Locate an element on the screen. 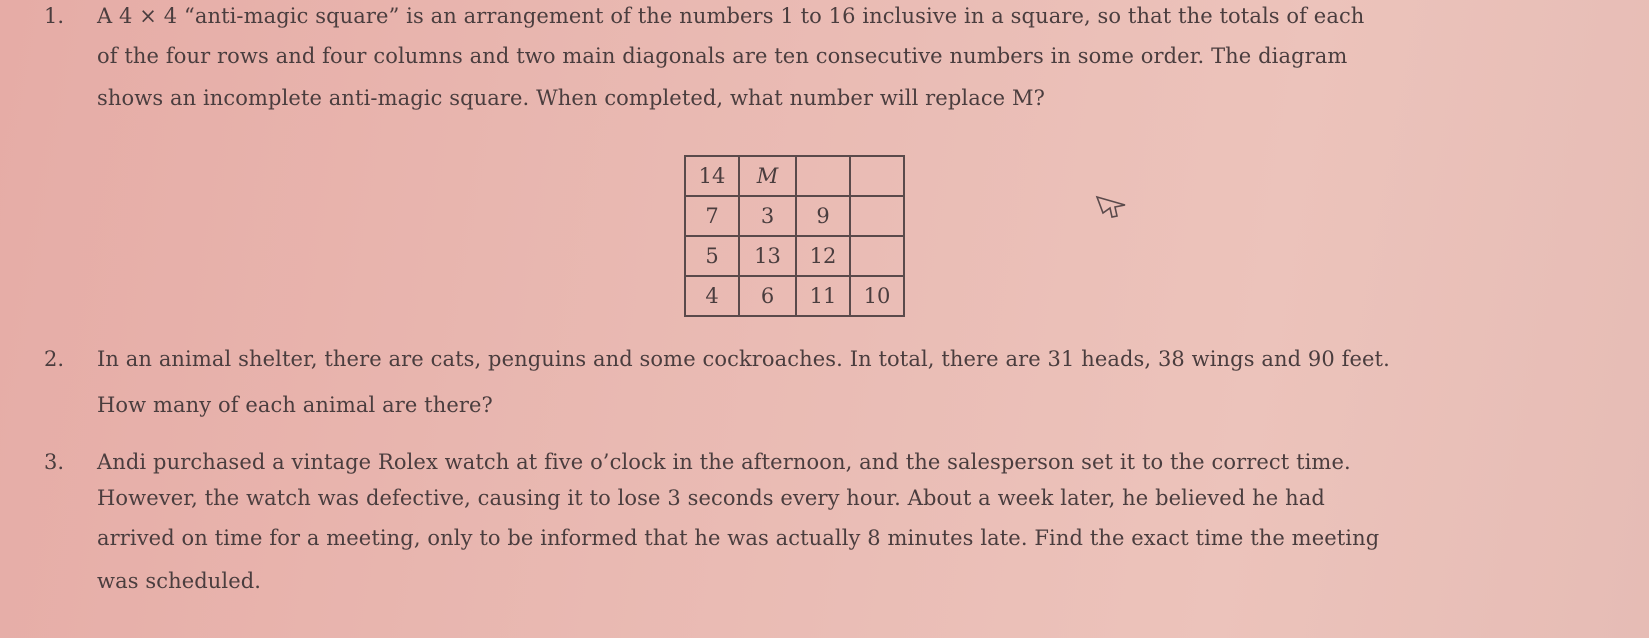 The height and width of the screenshot is (638, 1649). problem-text-line: How many of each animal are there? is located at coordinates (295, 405).